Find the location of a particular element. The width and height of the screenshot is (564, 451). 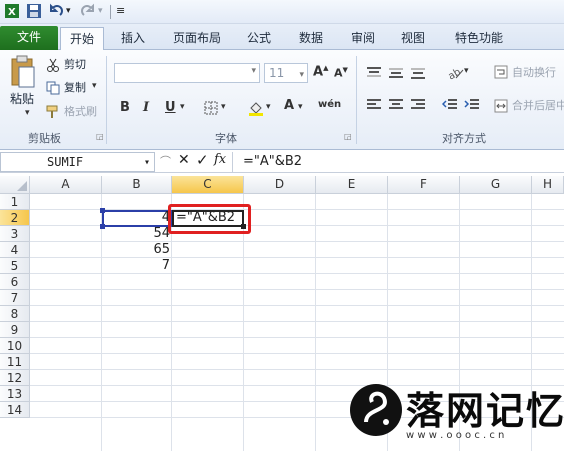

excel-logo-icon: X is located at coordinates (12, 11).